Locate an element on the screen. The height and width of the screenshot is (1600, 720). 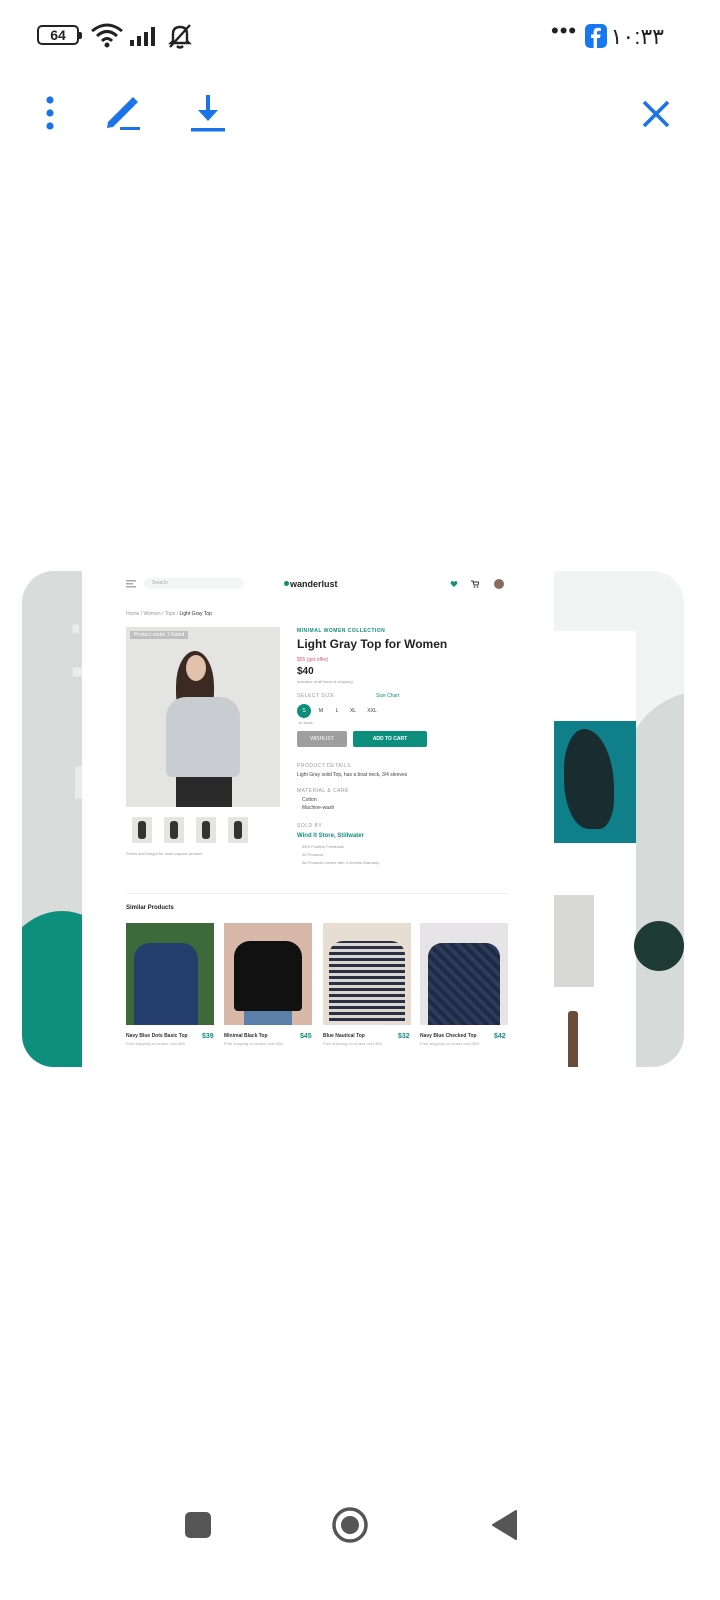
product-card-name: Navy Blue Dots Basic Top is located at coordinates (157, 1036).